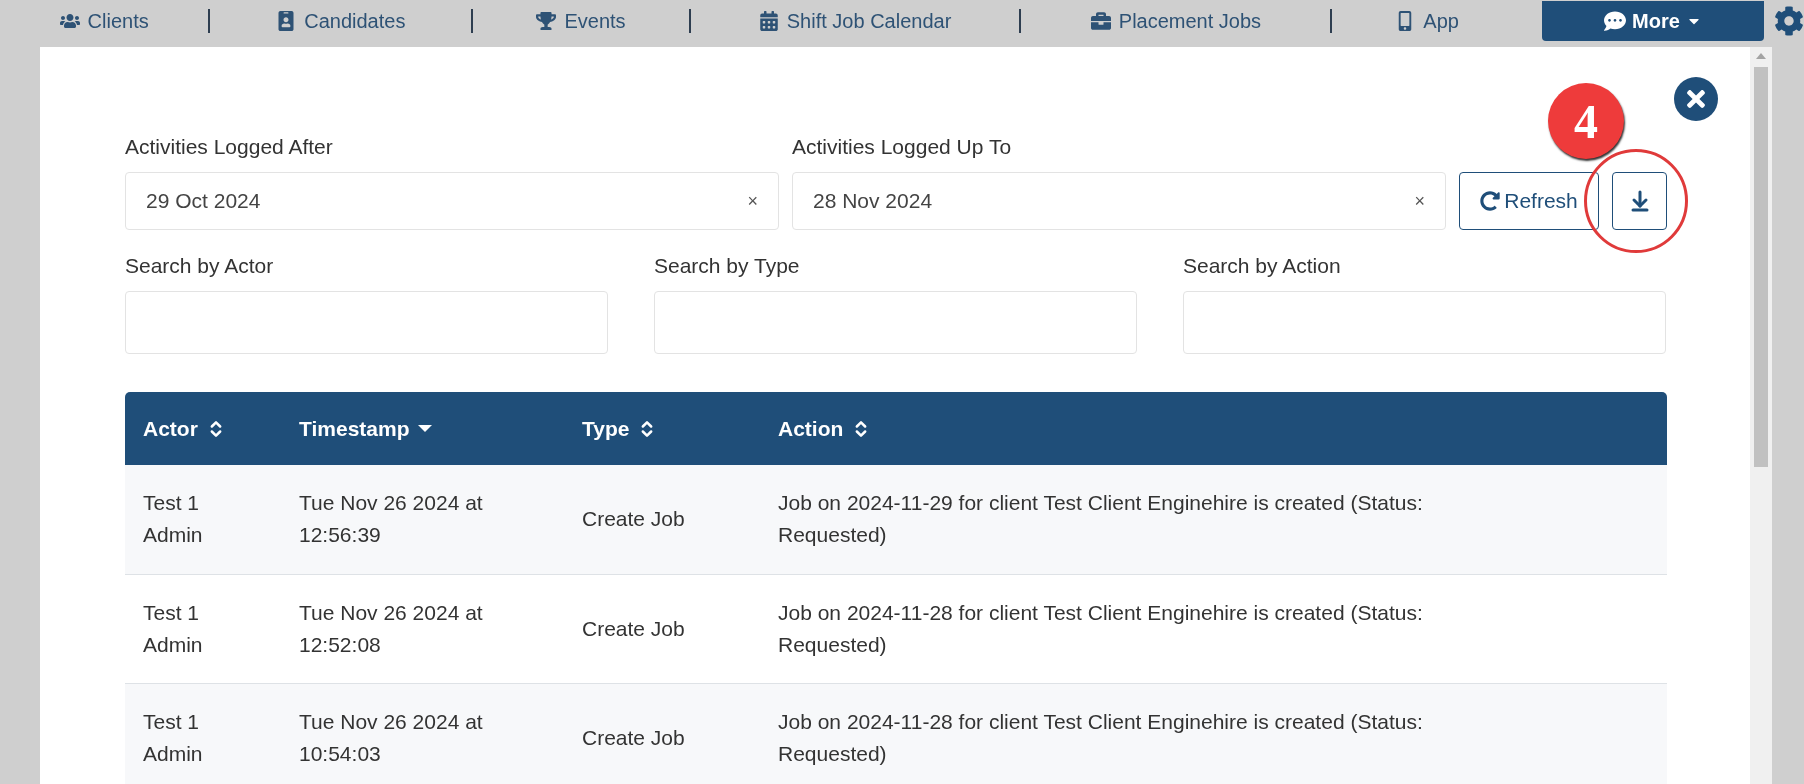 This screenshot has height=784, width=1804. What do you see at coordinates (1653, 21) in the screenshot?
I see `more-button: More` at bounding box center [1653, 21].